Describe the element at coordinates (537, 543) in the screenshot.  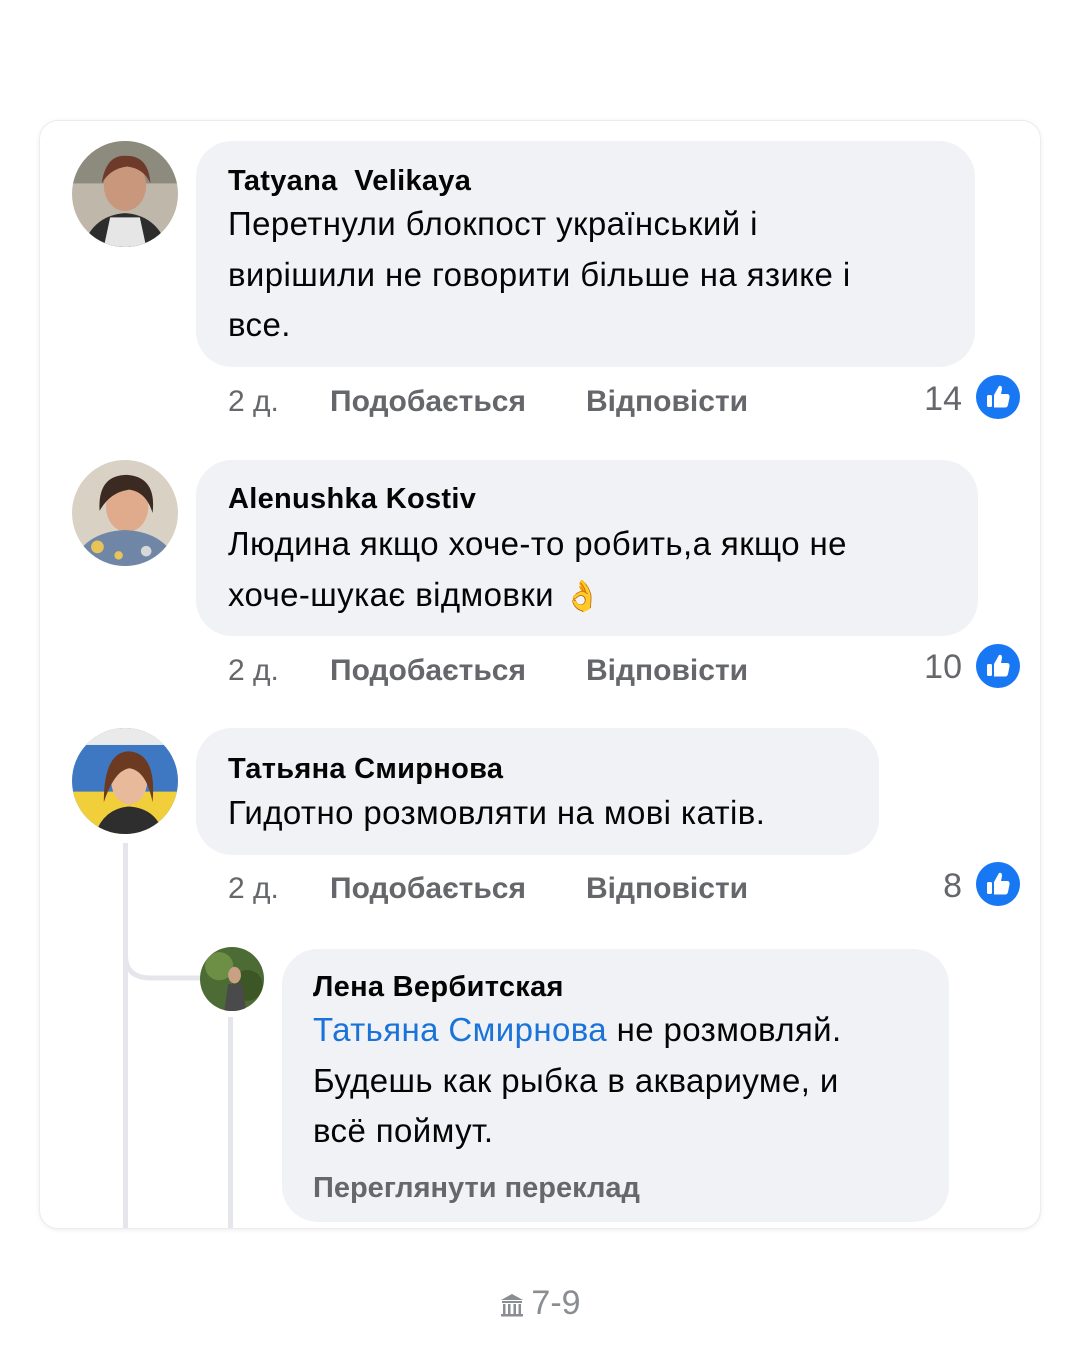
I see `comment-text-line: Людина якщо хоче-то робить,а якщо не` at that location.